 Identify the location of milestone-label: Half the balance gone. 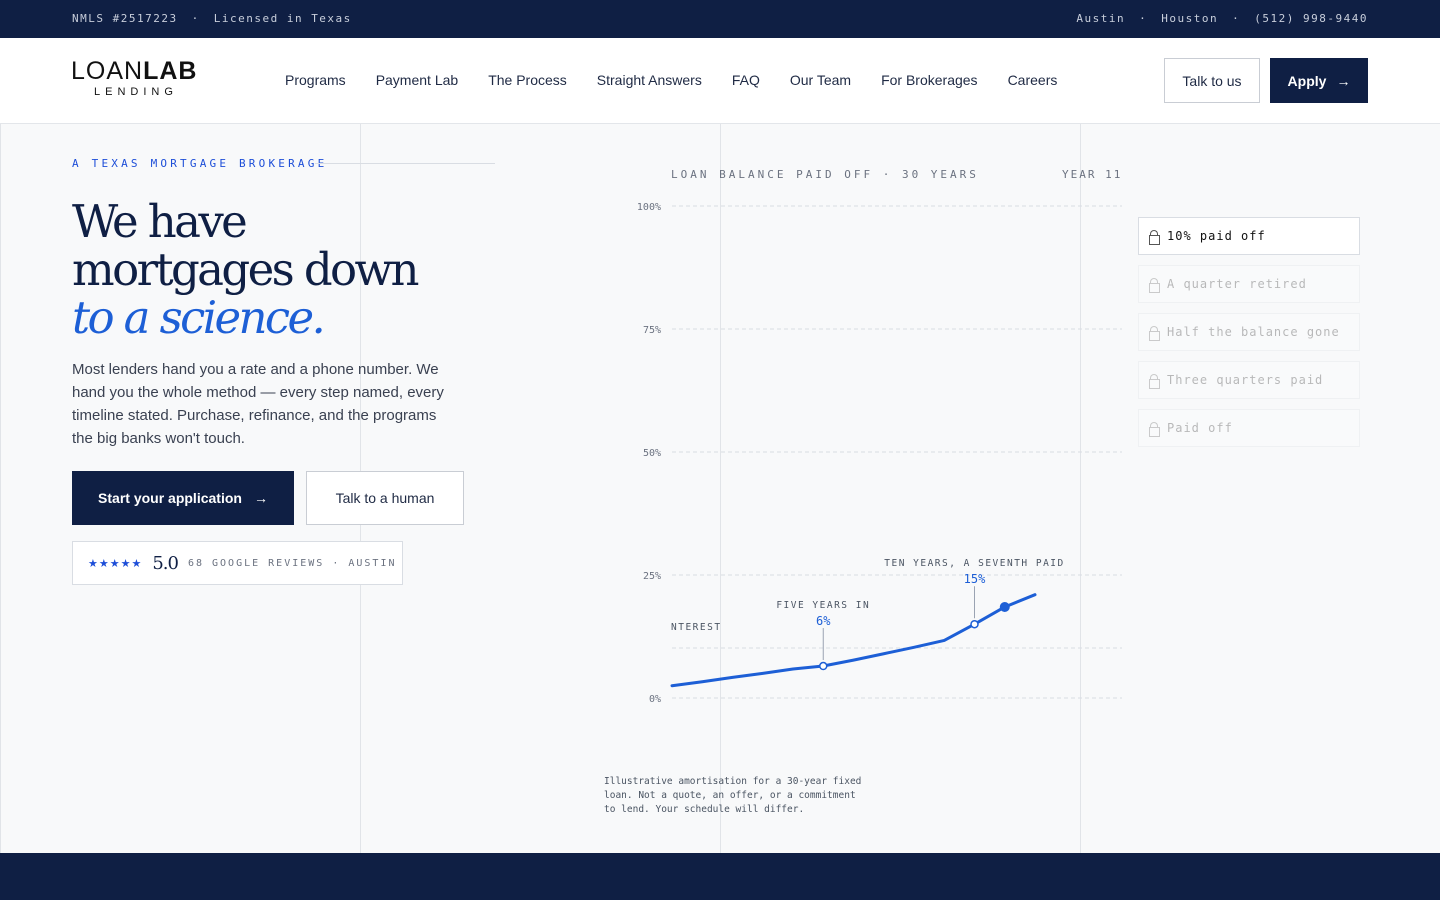
(1253, 332).